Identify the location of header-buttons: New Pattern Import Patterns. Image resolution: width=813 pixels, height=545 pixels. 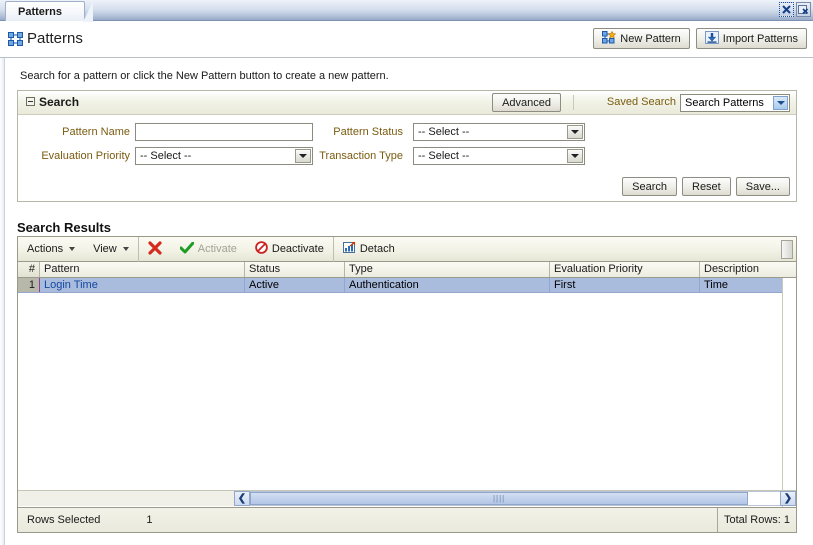
(700, 38).